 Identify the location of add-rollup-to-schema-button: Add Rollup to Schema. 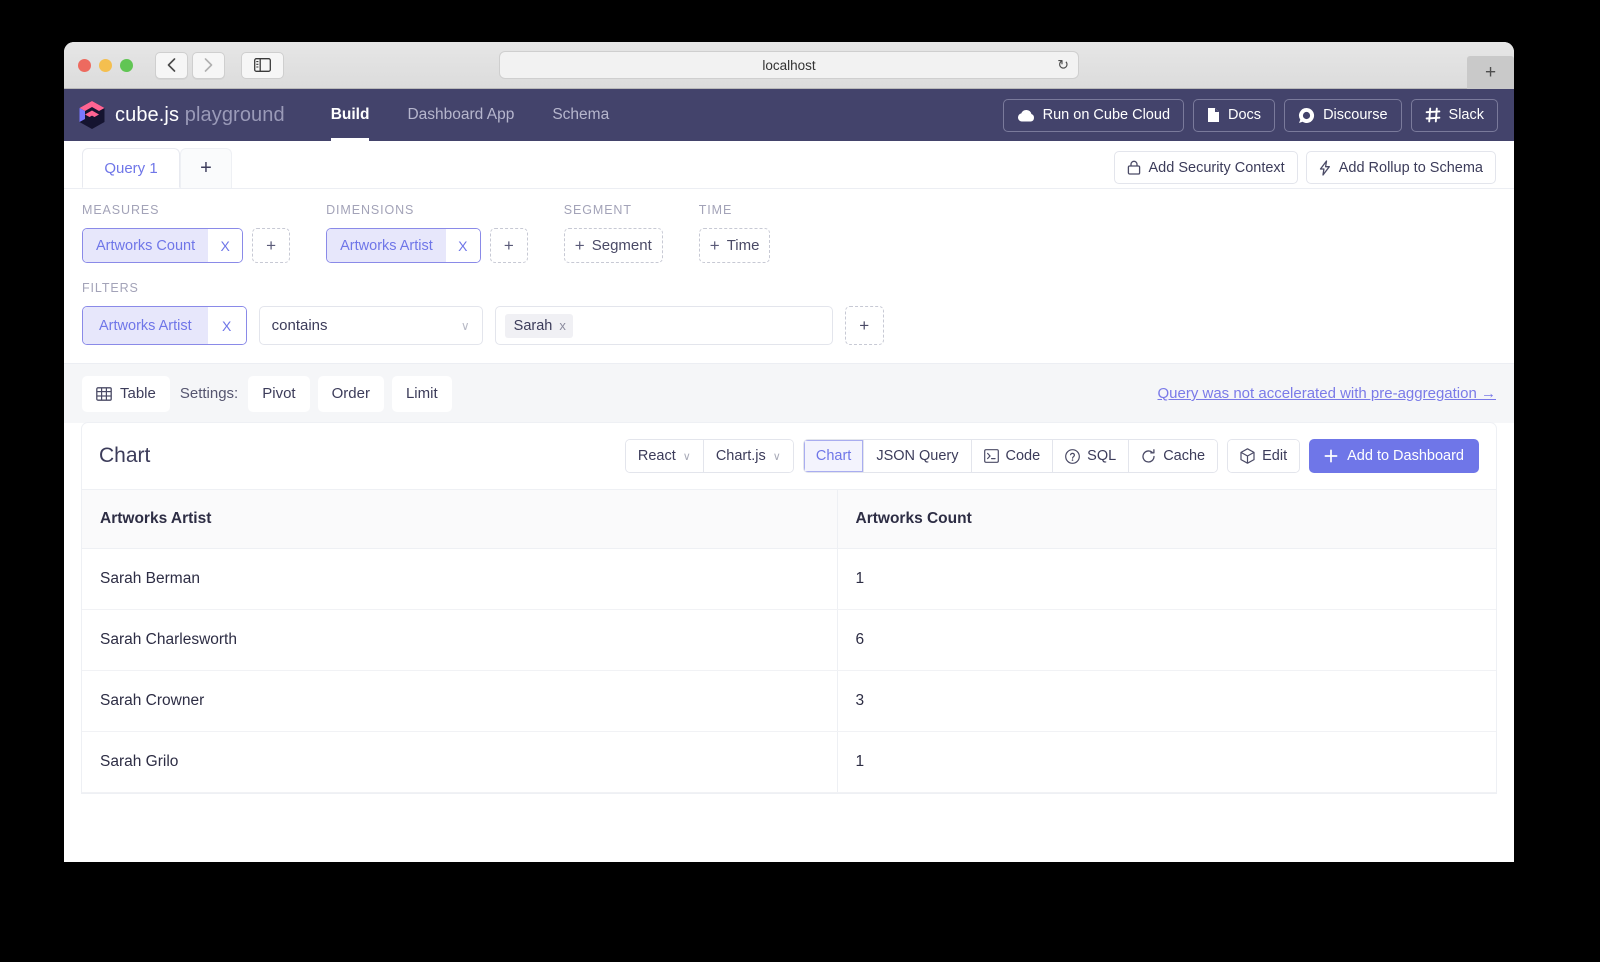
(1400, 167).